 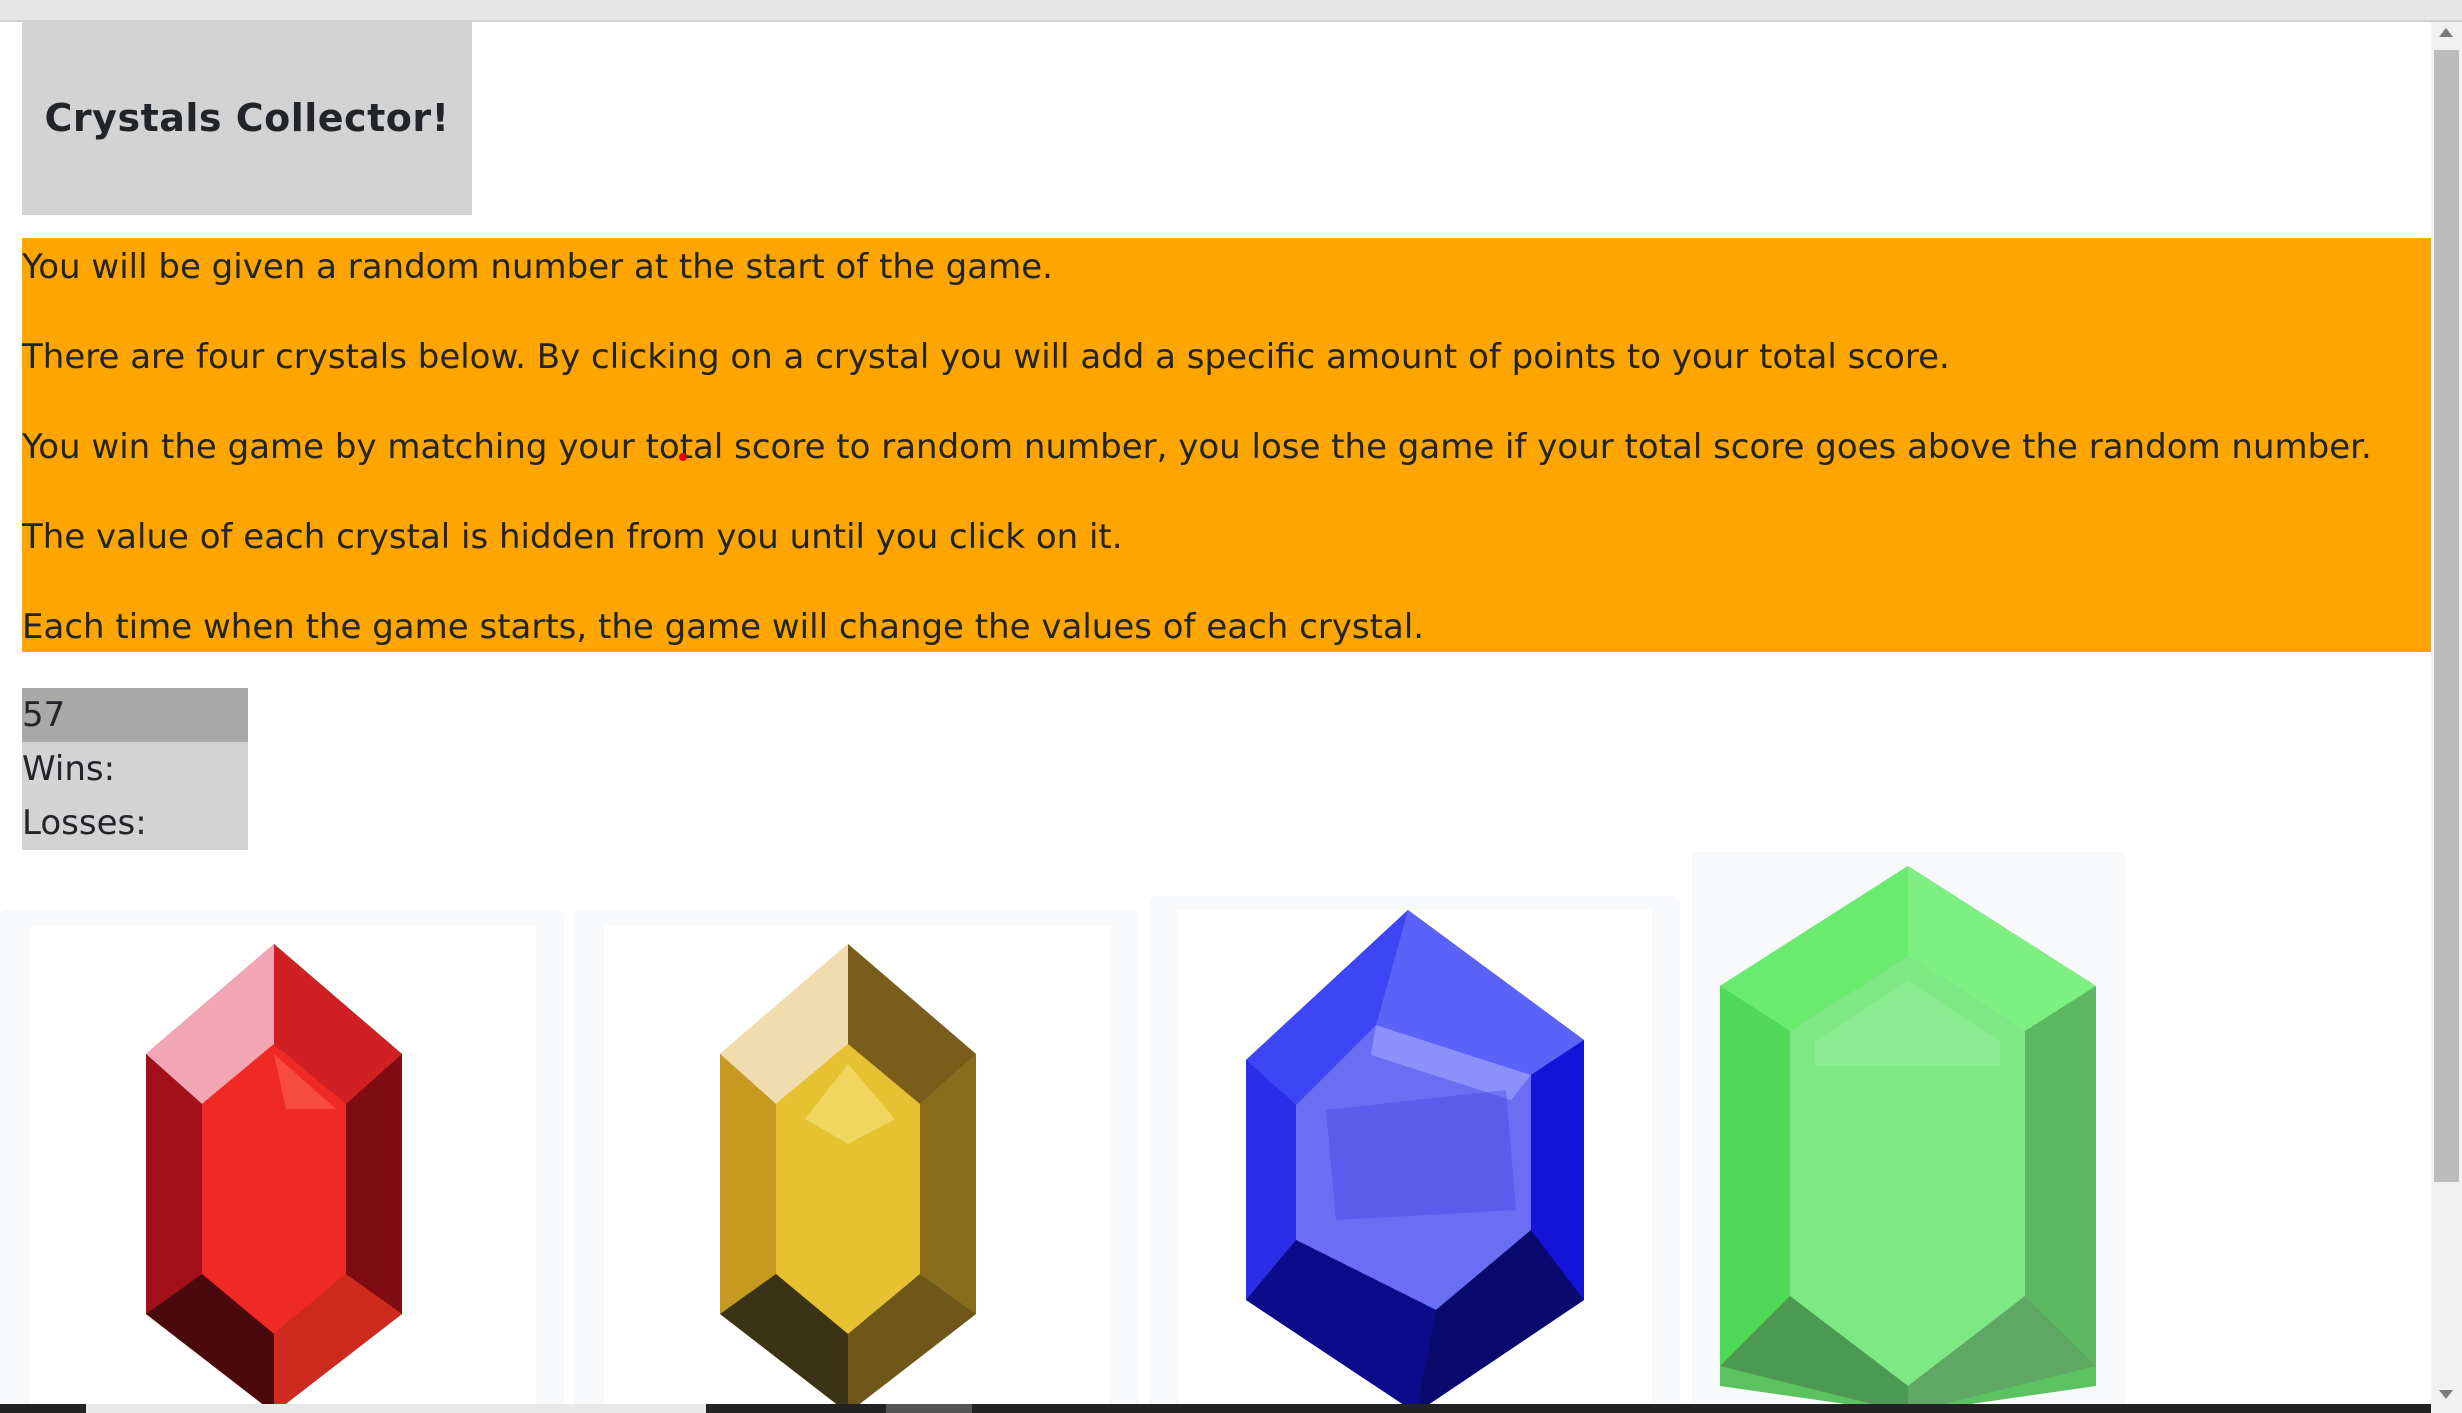 I want to click on losses-label: Losses:, so click(x=84, y=823).